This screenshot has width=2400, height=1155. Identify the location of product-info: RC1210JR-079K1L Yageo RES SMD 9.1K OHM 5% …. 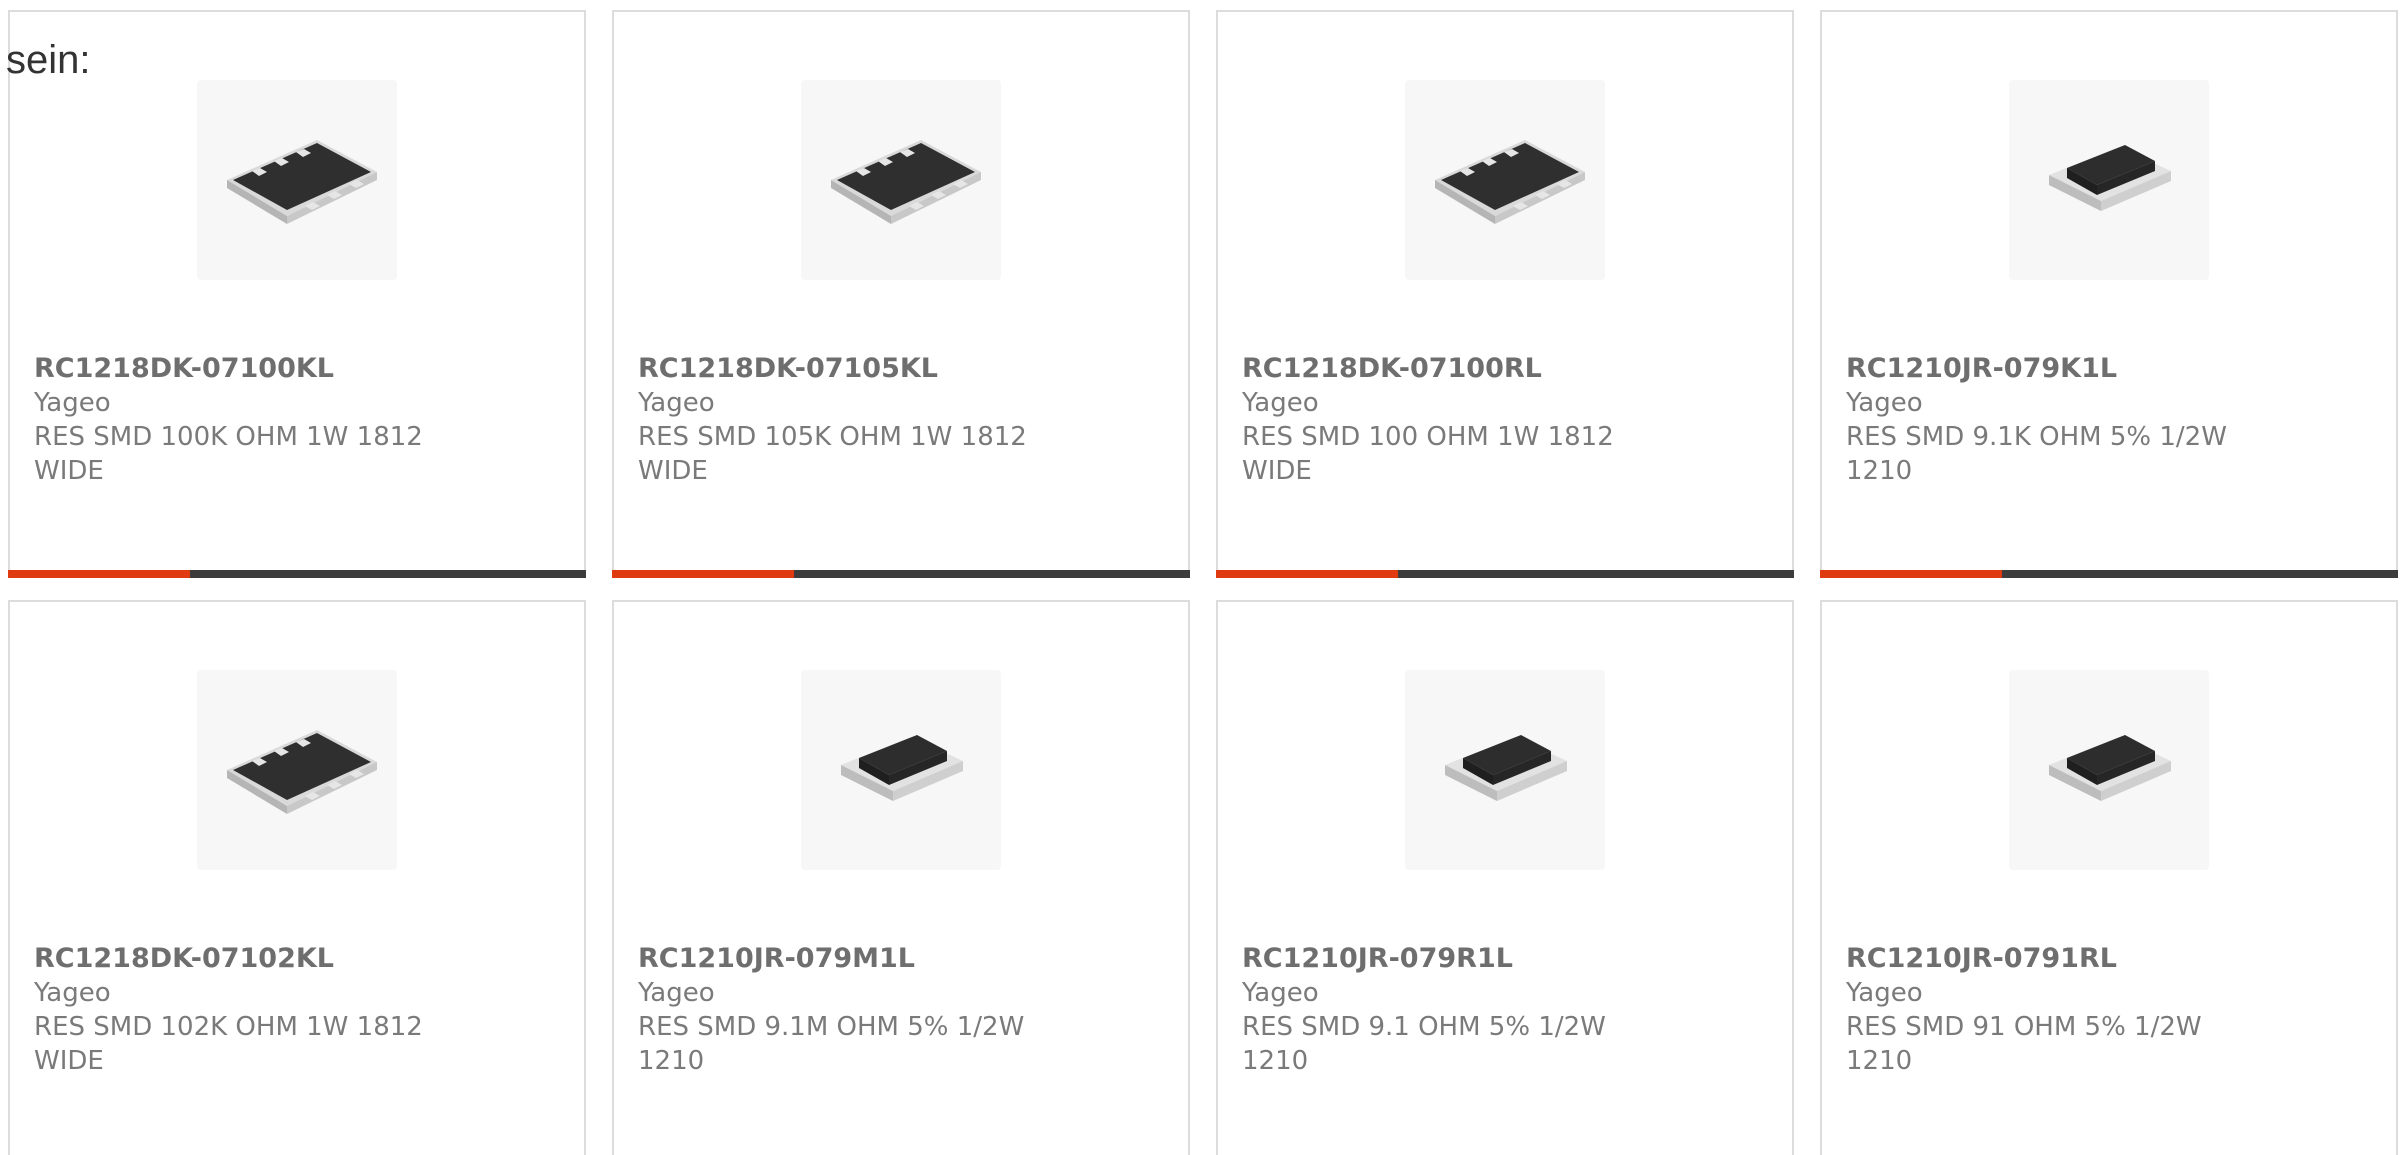
(2109, 420).